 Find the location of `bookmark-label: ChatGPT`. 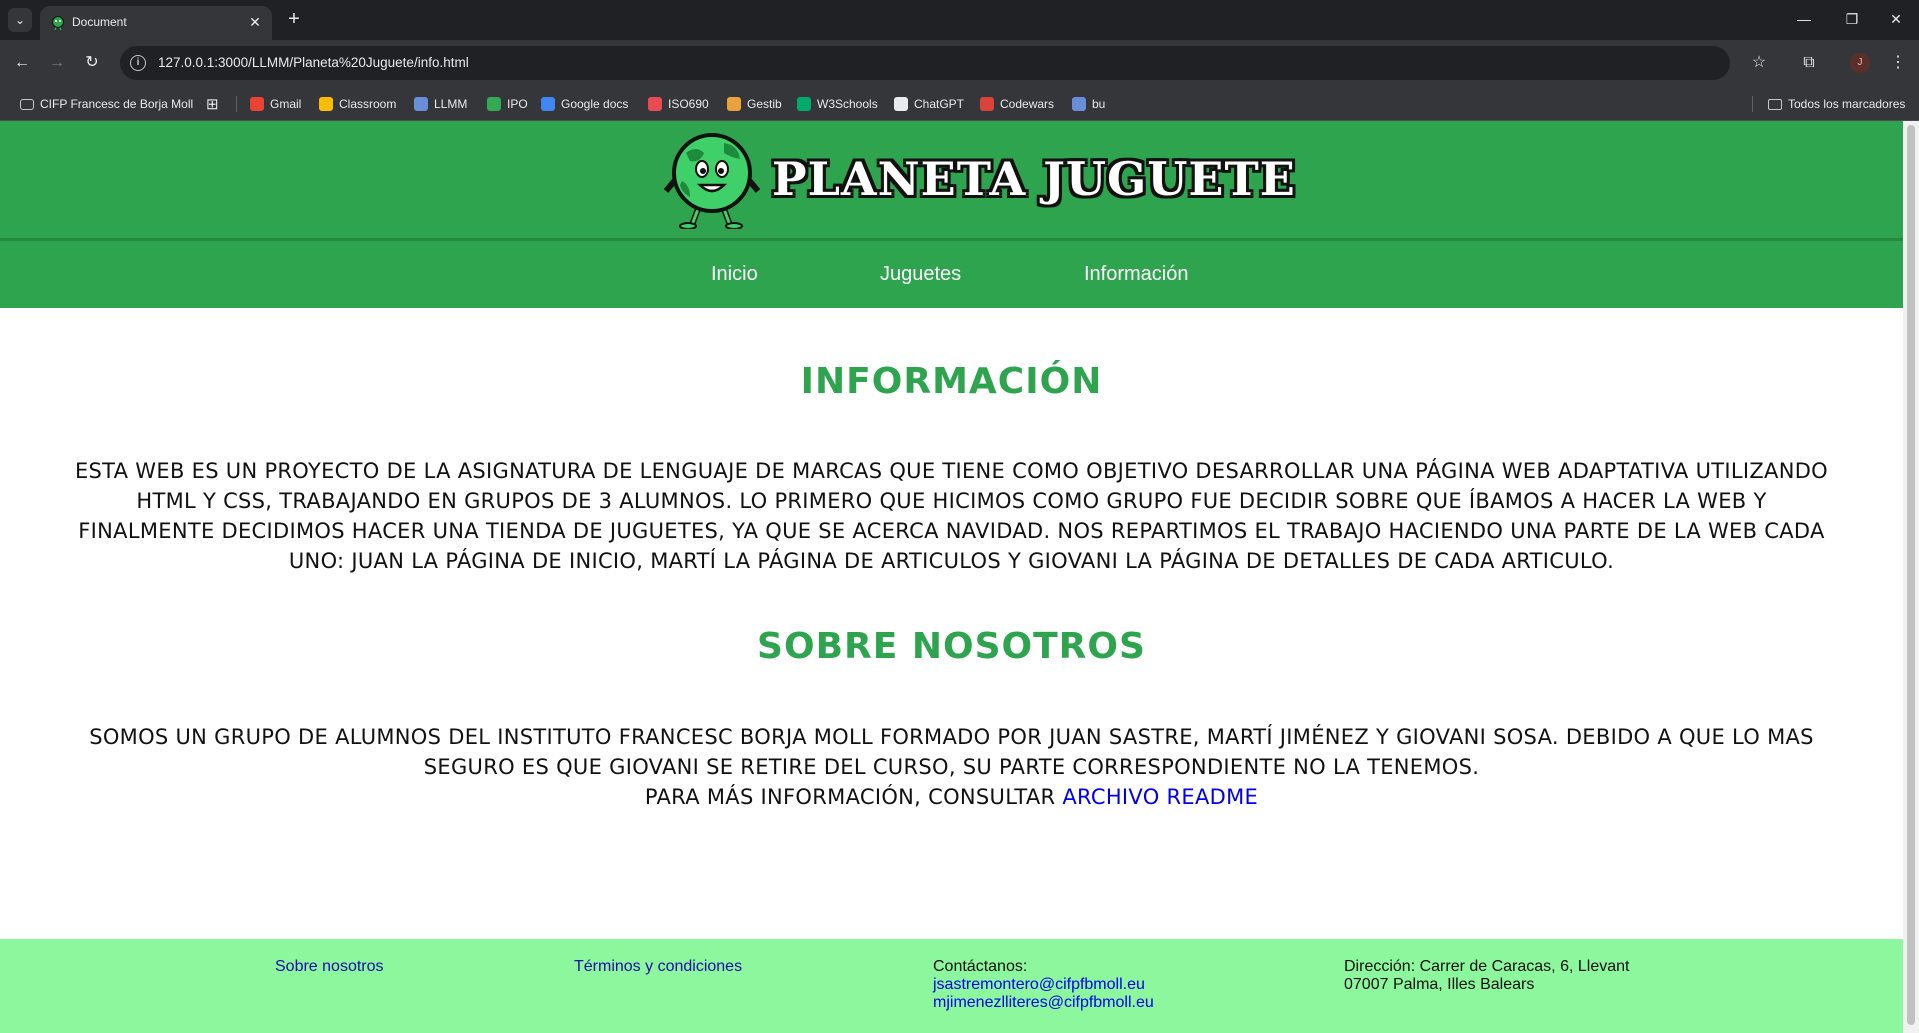

bookmark-label: ChatGPT is located at coordinates (939, 104).